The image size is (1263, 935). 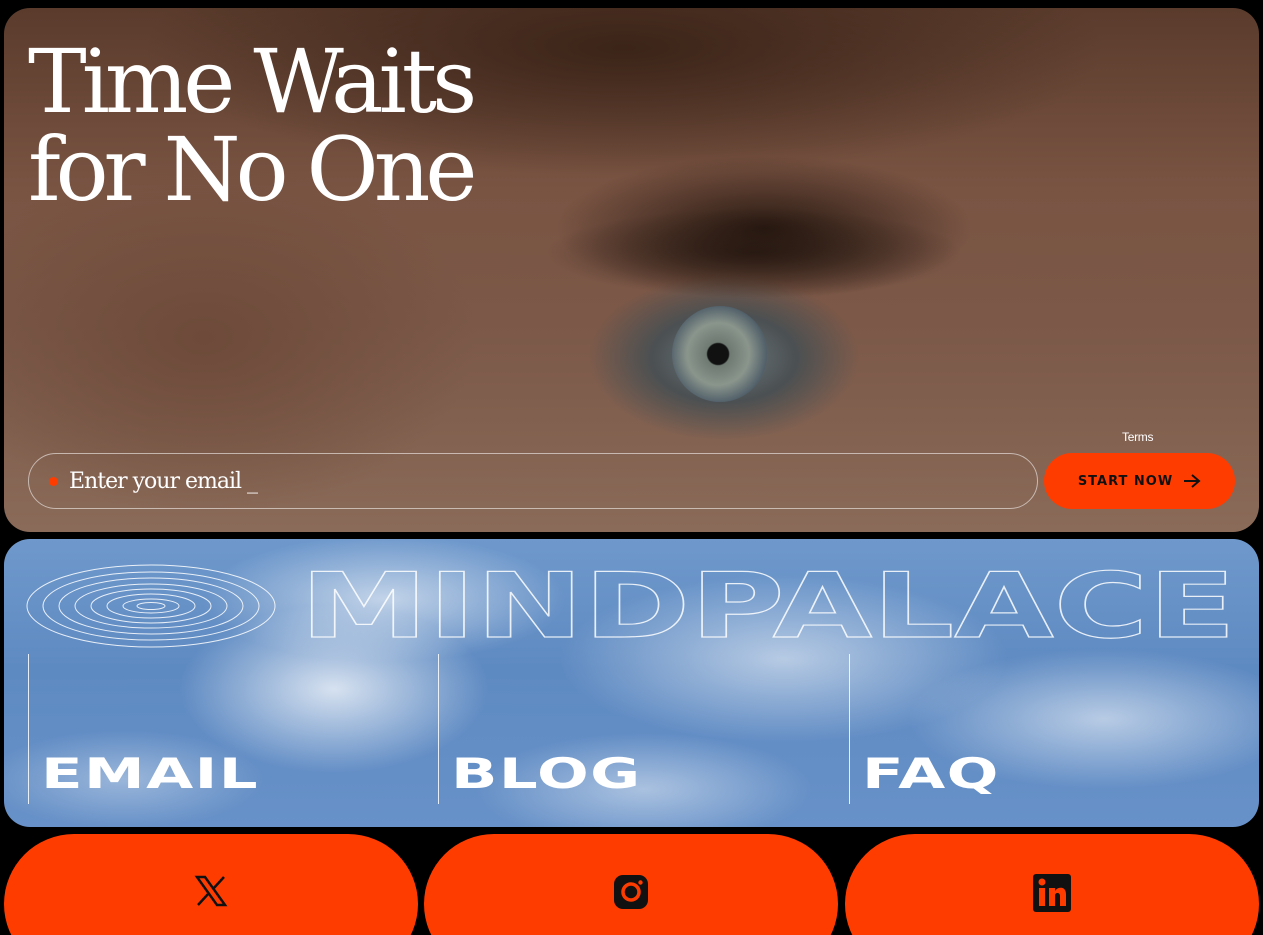 I want to click on social-linkedin-button, so click(x=1052, y=884).